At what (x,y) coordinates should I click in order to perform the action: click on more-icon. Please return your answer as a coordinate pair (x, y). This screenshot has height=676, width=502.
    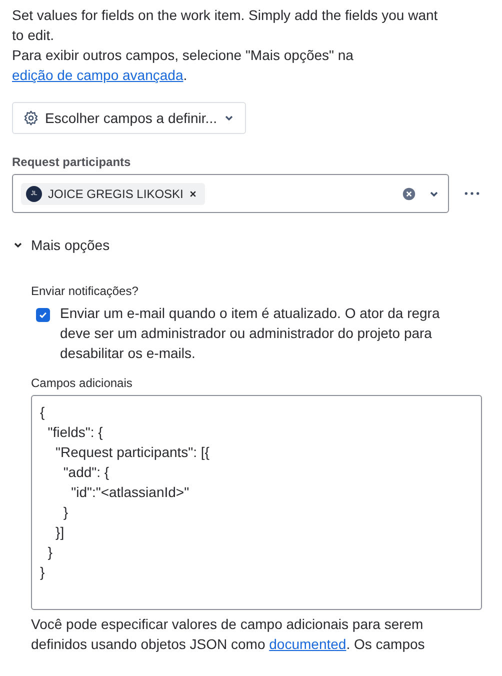
    Looking at the image, I should click on (472, 193).